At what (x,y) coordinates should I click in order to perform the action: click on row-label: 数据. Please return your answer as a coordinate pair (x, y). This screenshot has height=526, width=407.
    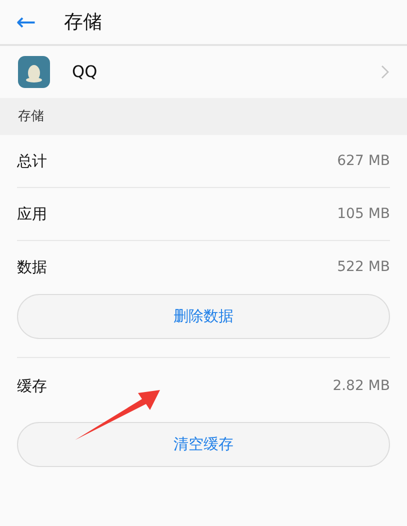
    Looking at the image, I should click on (32, 267).